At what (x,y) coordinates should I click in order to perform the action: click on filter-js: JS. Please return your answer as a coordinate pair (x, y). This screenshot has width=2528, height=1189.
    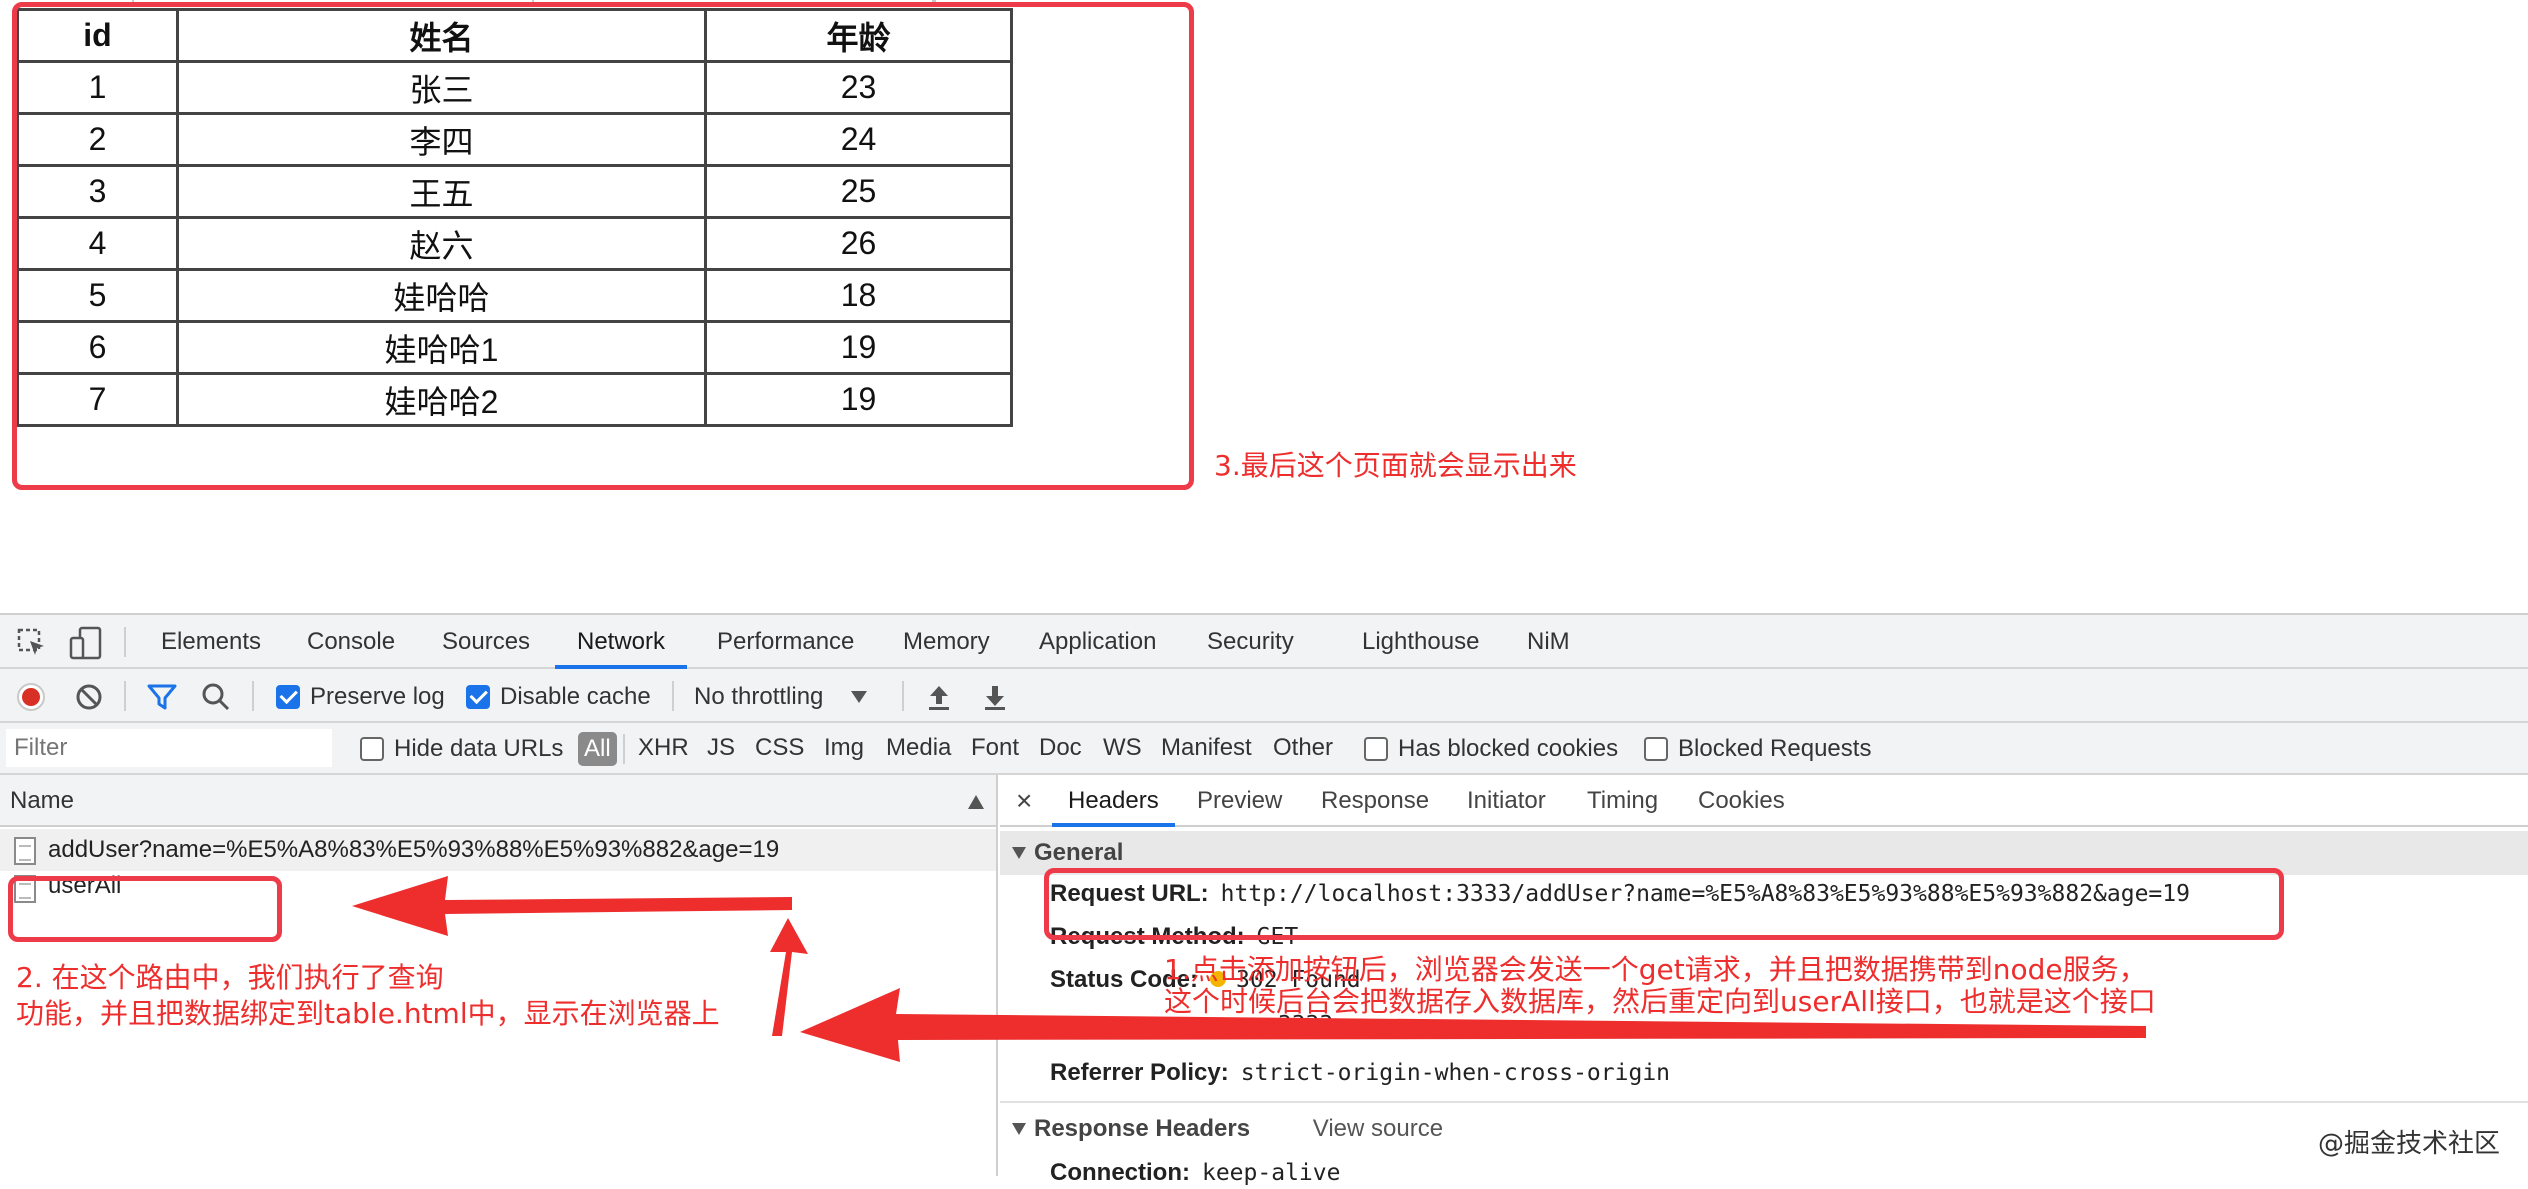
    Looking at the image, I should click on (721, 748).